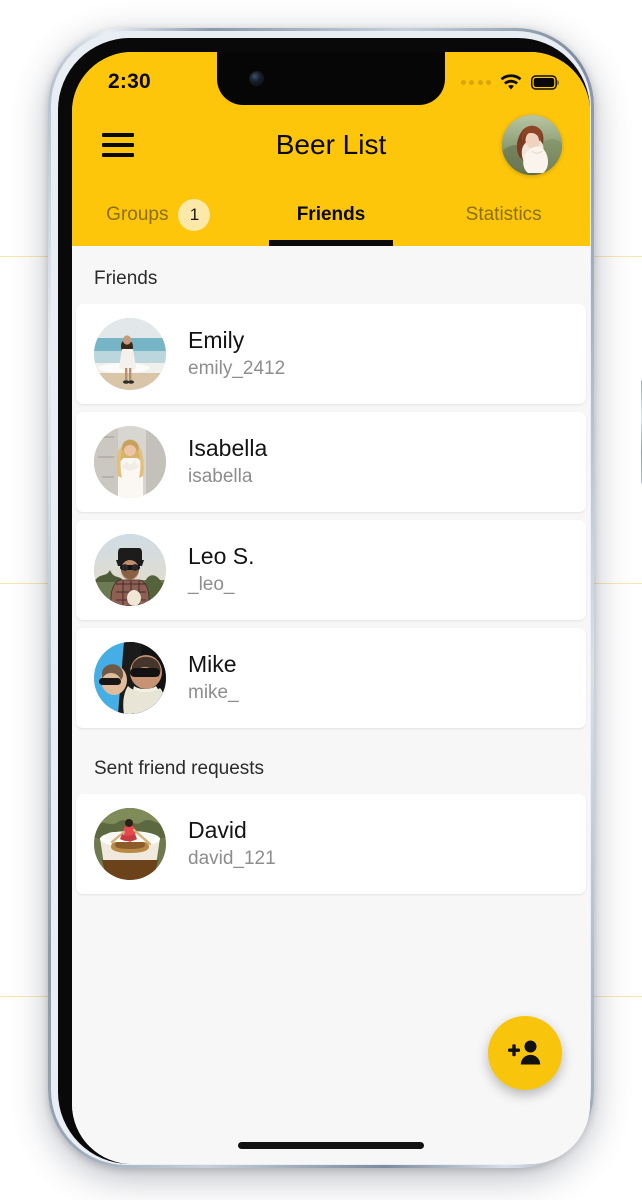 Image resolution: width=642 pixels, height=1200 pixels. What do you see at coordinates (179, 768) in the screenshot?
I see `section-header-sent-requests: Sent friend requests` at bounding box center [179, 768].